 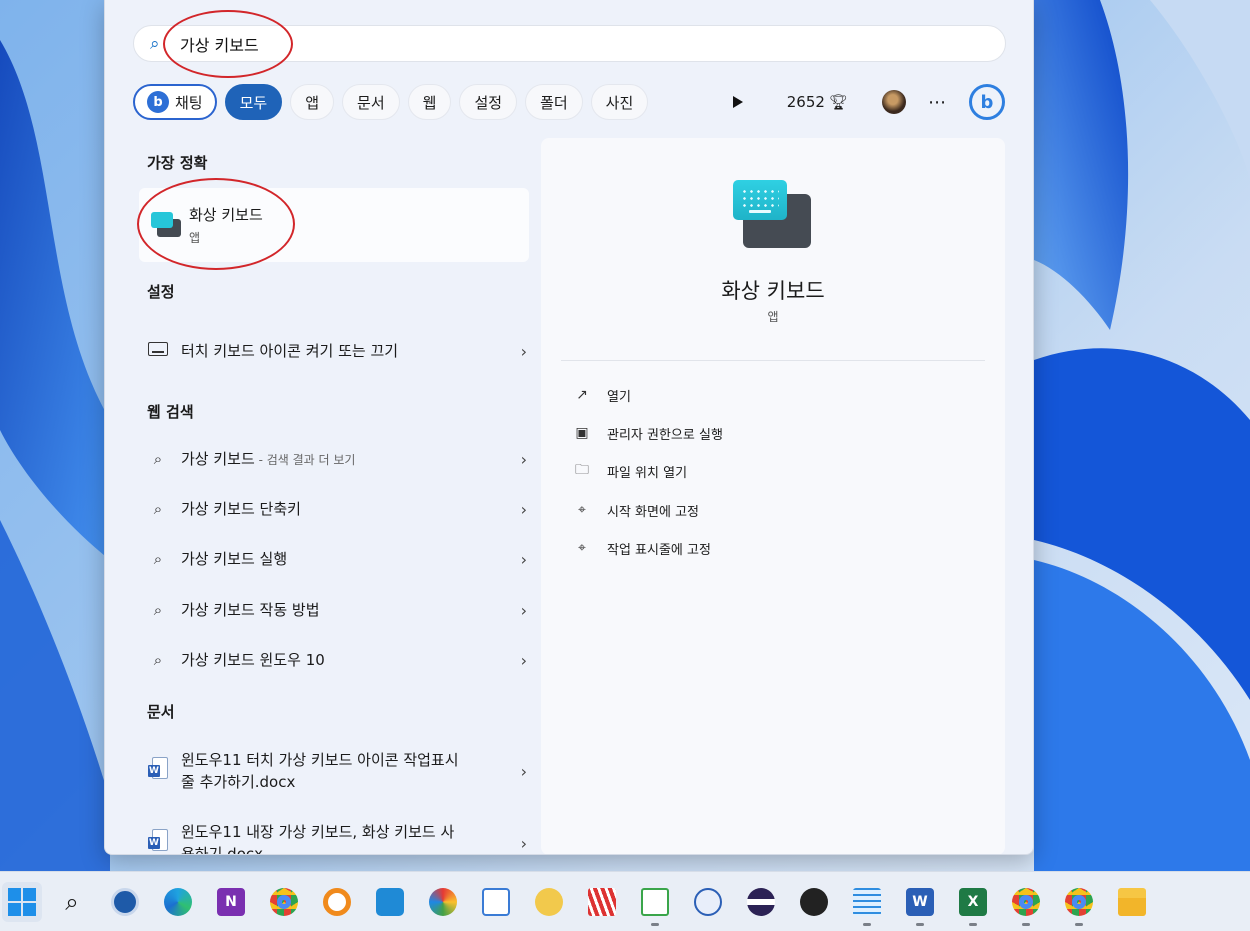 What do you see at coordinates (937, 102) in the screenshot?
I see `more-options-icon: ⋯` at bounding box center [937, 102].